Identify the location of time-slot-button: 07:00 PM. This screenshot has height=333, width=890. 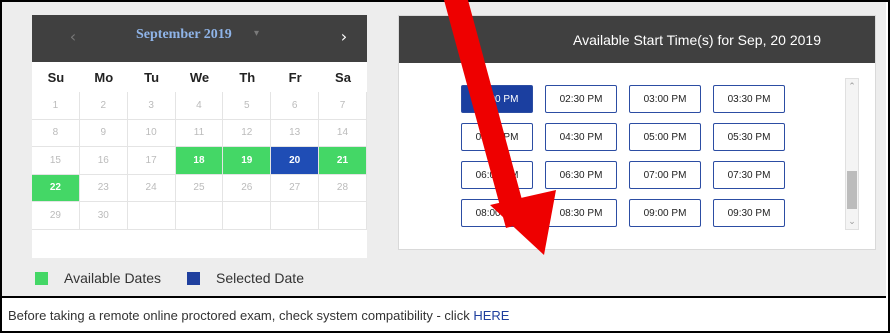
(665, 175).